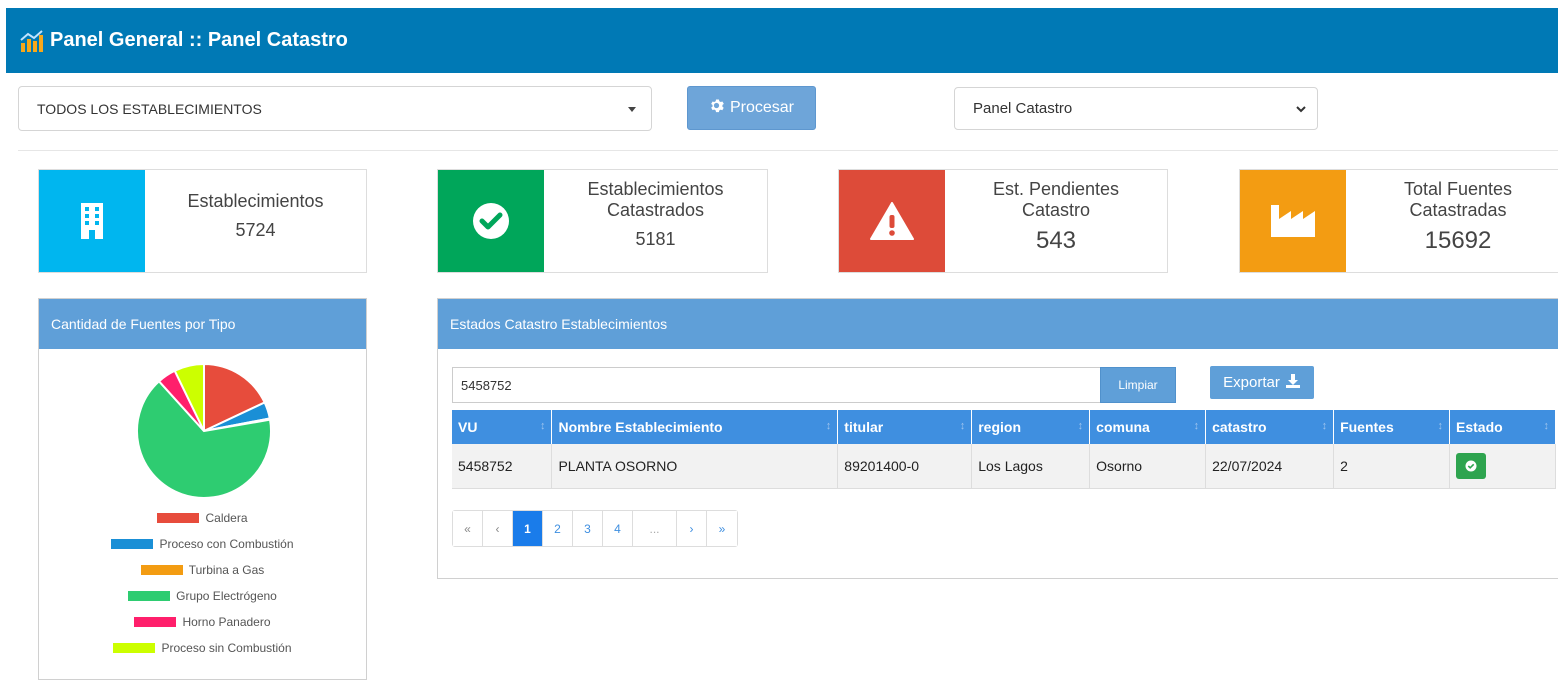 Image resolution: width=1558 pixels, height=698 pixels. What do you see at coordinates (905, 466) in the screenshot?
I see `cell-titular: 89201400-0` at bounding box center [905, 466].